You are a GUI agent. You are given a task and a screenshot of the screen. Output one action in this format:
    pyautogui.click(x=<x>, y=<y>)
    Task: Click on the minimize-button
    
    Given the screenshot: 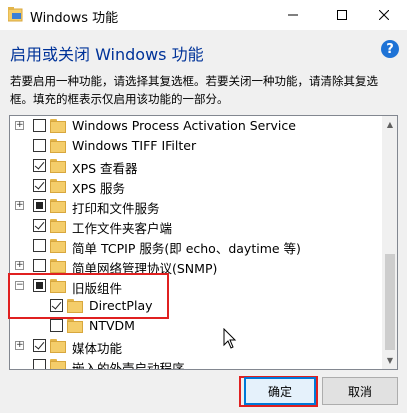 What is the action you would take?
    pyautogui.click(x=293, y=15)
    